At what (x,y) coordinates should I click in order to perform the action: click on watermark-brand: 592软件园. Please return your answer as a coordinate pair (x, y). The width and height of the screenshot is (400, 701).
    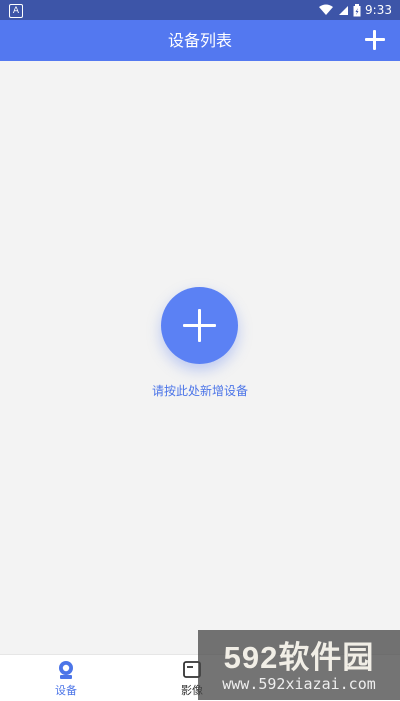
    Looking at the image, I should click on (299, 657).